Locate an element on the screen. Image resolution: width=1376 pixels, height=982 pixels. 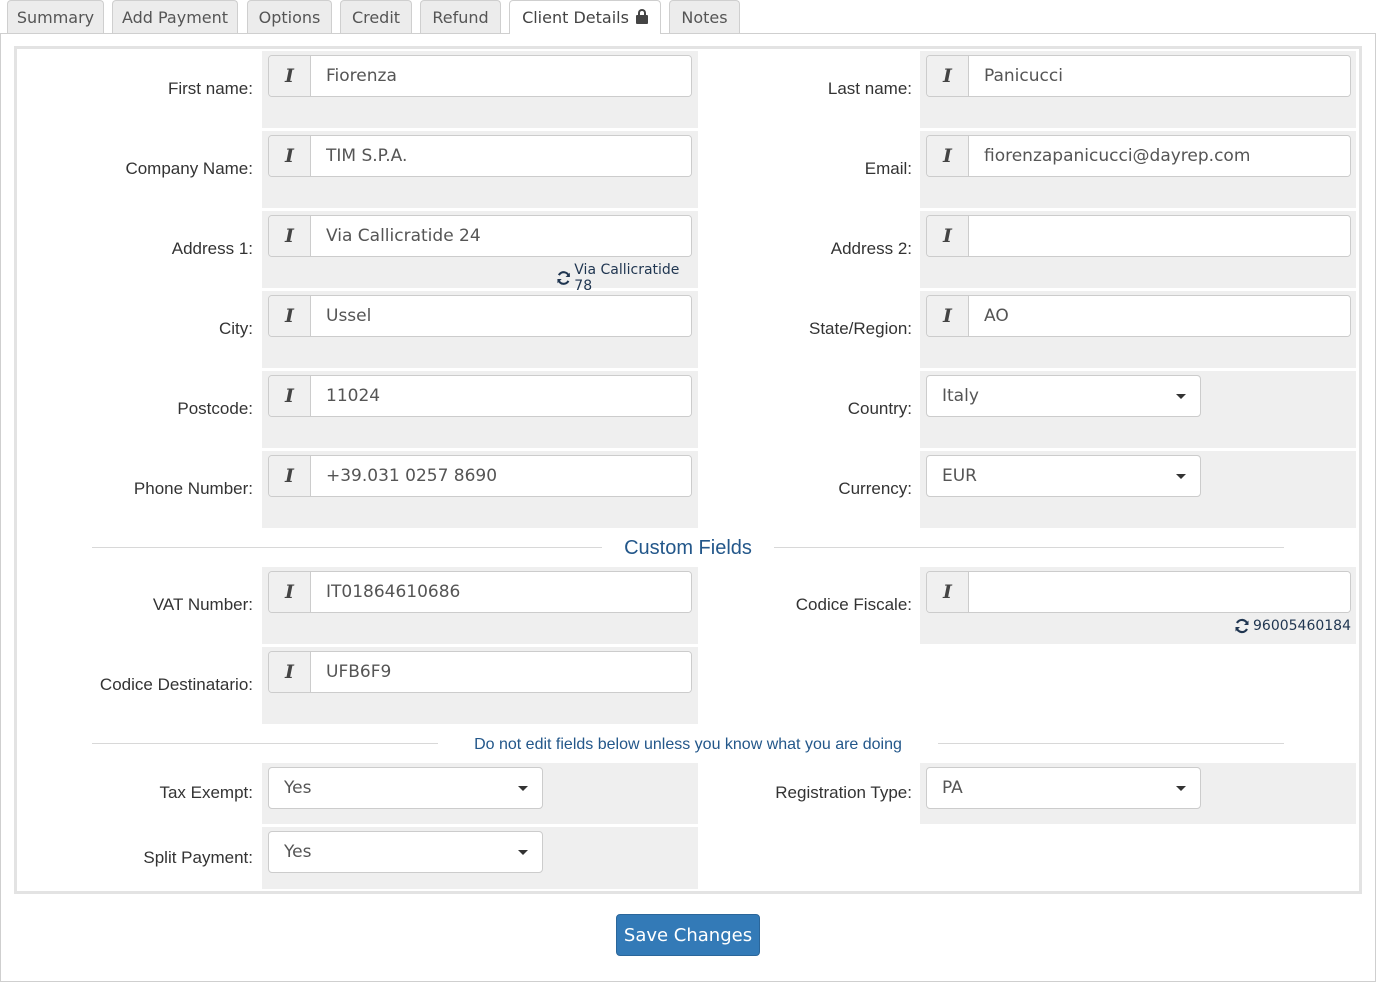
company-name-label: Company Name: is located at coordinates (189, 168).